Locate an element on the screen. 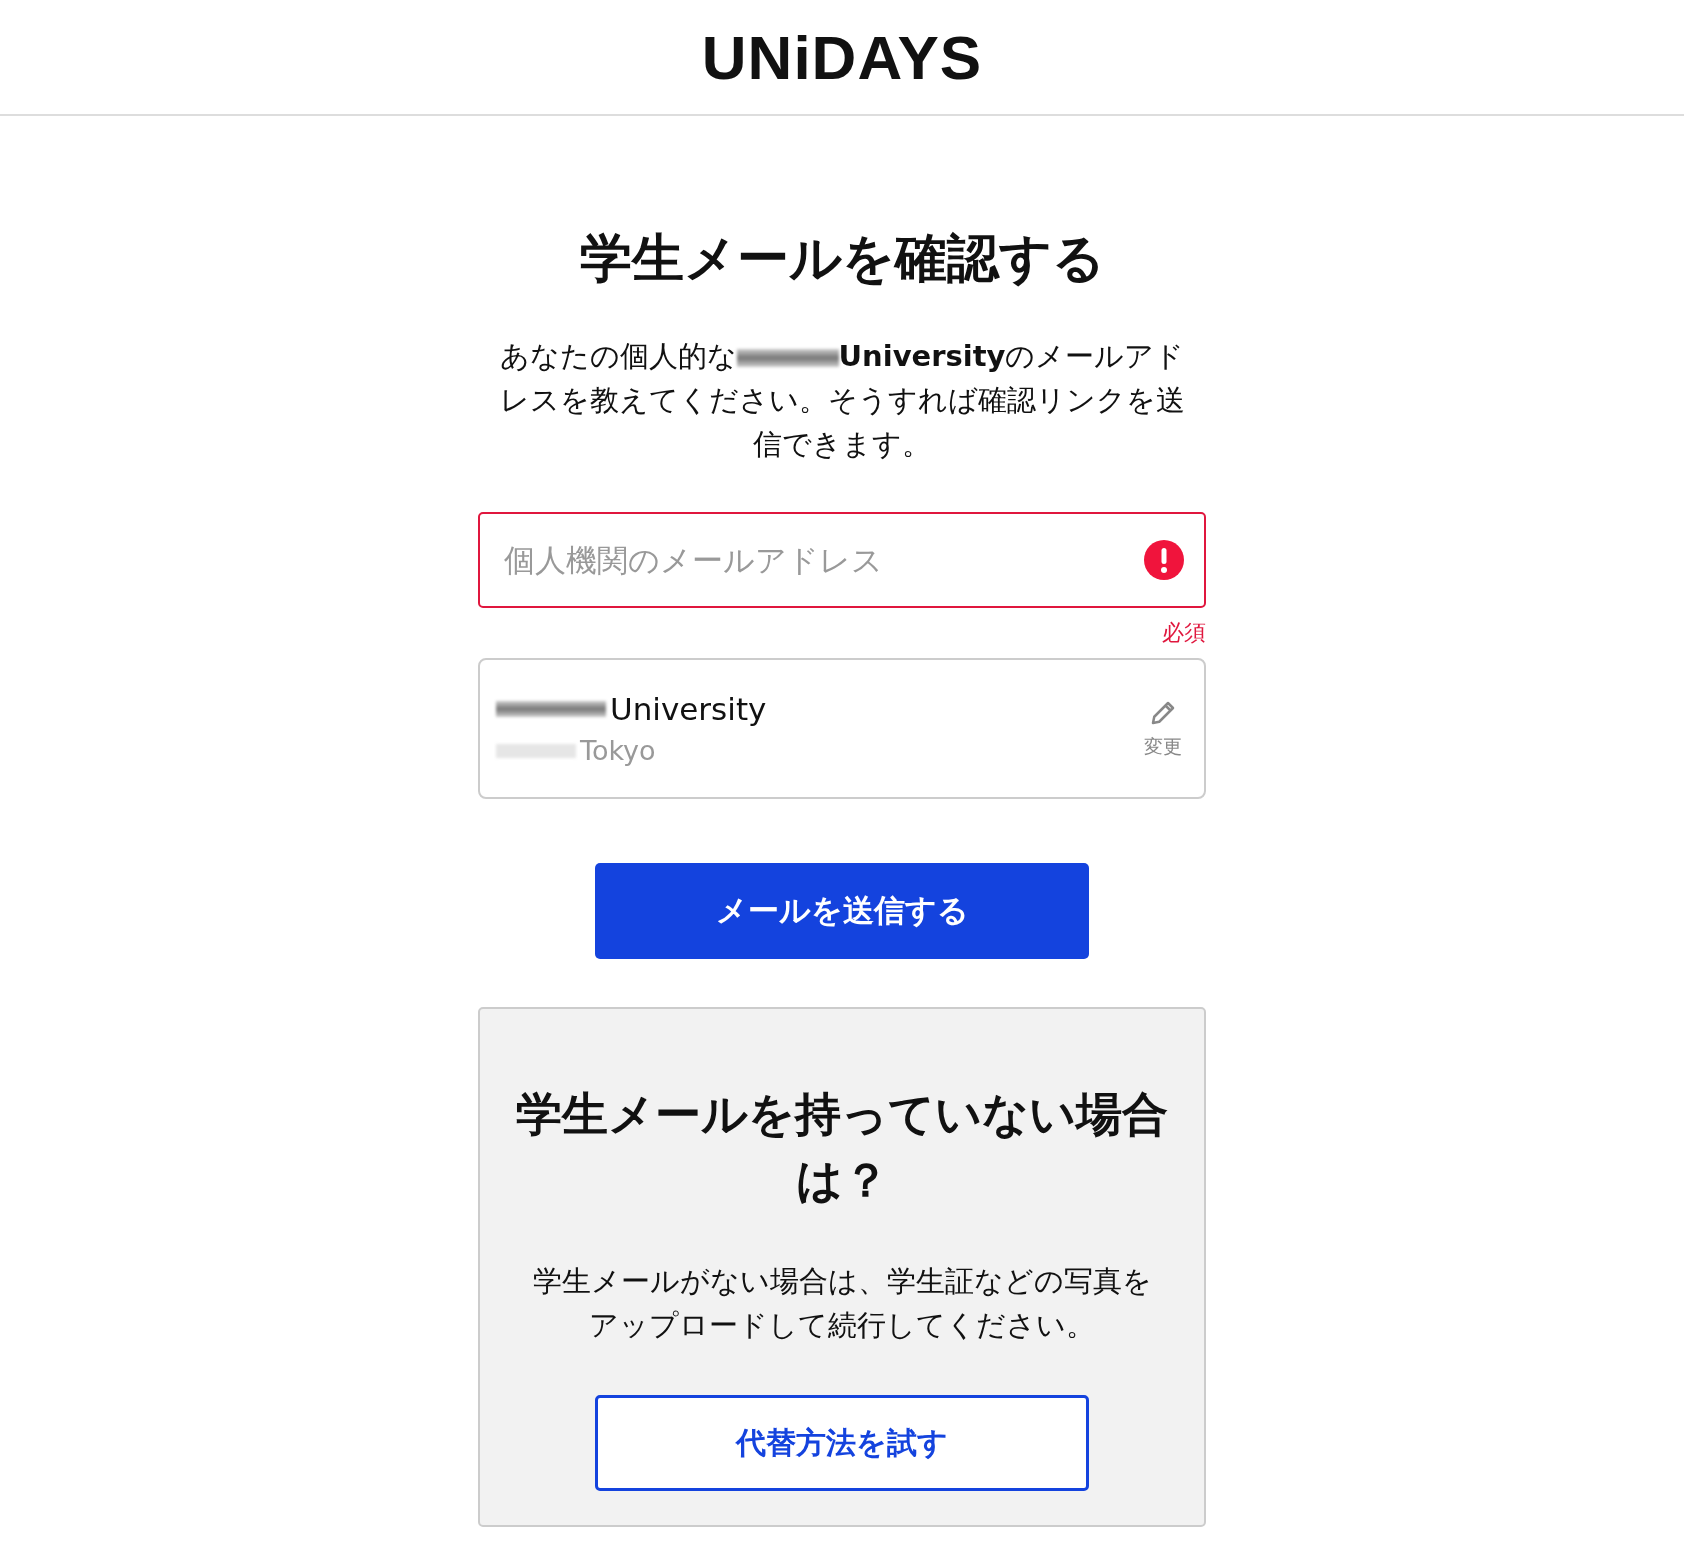 This screenshot has width=1684, height=1552. logo: UNiDAYS is located at coordinates (842, 57).